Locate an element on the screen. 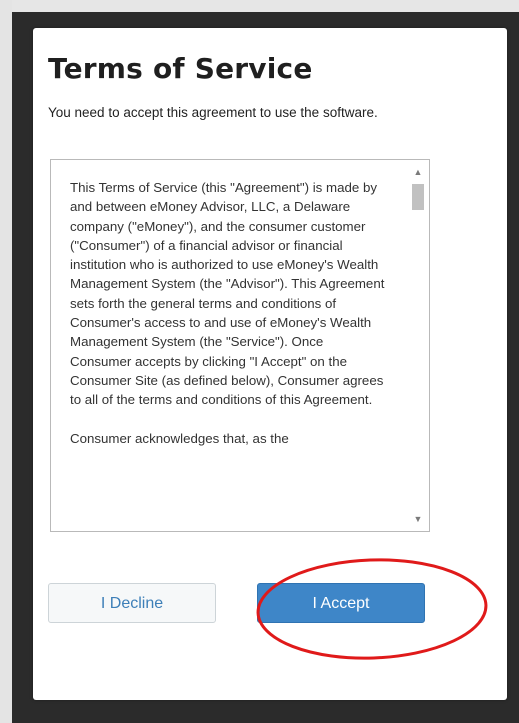 The height and width of the screenshot is (723, 519). decline-button: I Decline is located at coordinates (132, 603).